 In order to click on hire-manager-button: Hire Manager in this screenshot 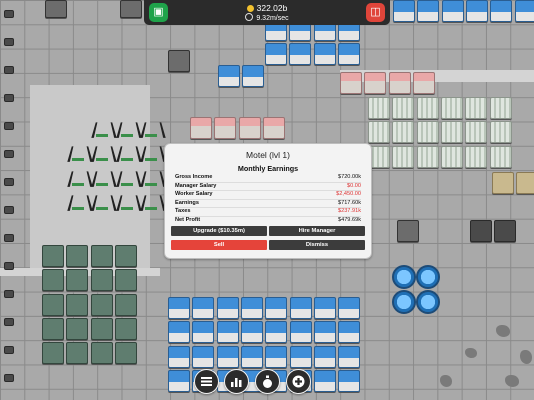, I will do `click(317, 231)`.